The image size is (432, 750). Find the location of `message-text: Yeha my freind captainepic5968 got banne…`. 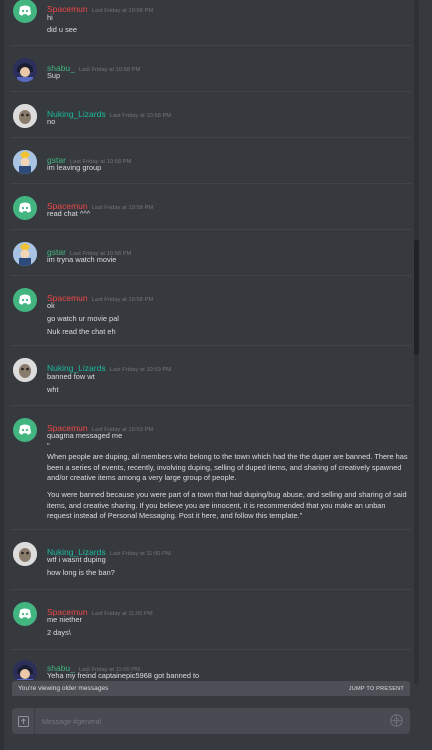

message-text: Yeha my freind captainepic5968 got banne… is located at coordinates (123, 675).